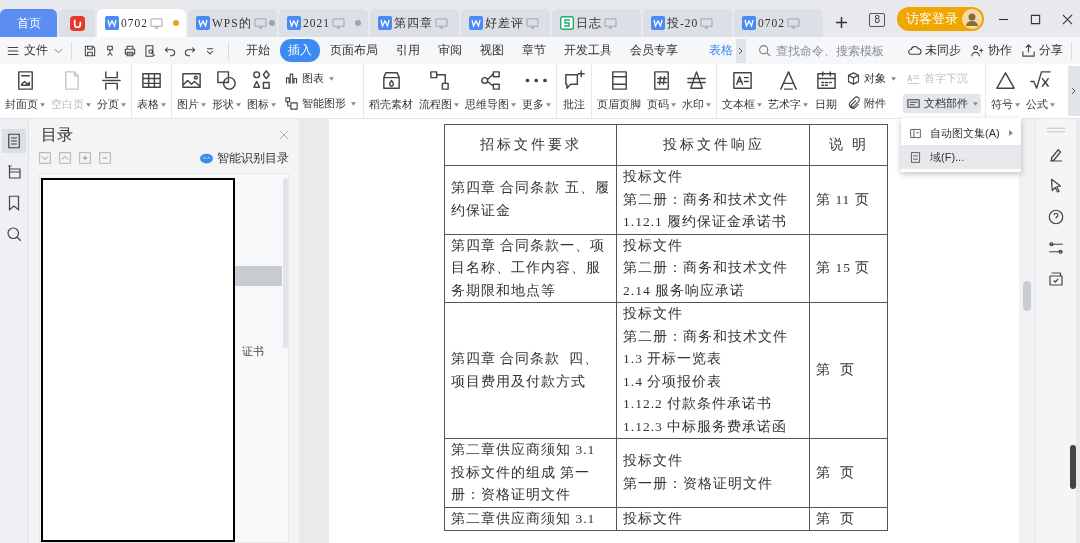 The image size is (1080, 543). What do you see at coordinates (1042, 50) in the screenshot?
I see `toolbar-action-button: 分享` at bounding box center [1042, 50].